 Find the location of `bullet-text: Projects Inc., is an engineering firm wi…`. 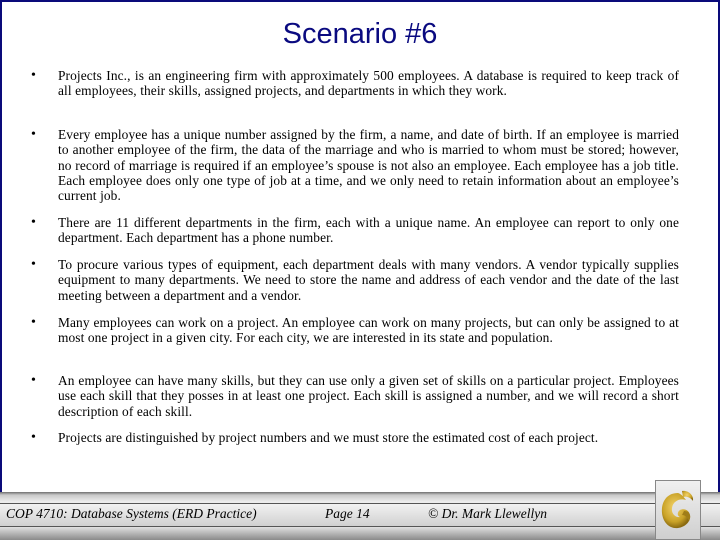

bullet-text: Projects Inc., is an engineering firm wi… is located at coordinates (368, 83).